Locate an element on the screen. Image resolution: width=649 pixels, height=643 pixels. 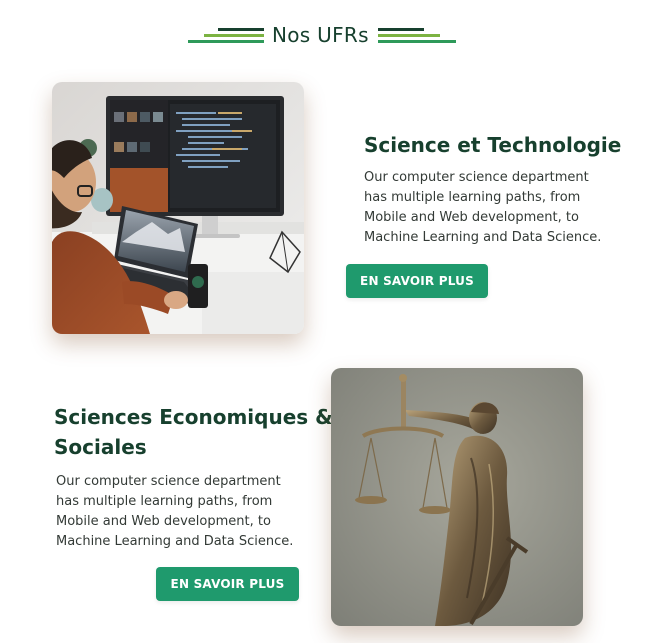
section-title: Nos UFRs is located at coordinates (320, 35).